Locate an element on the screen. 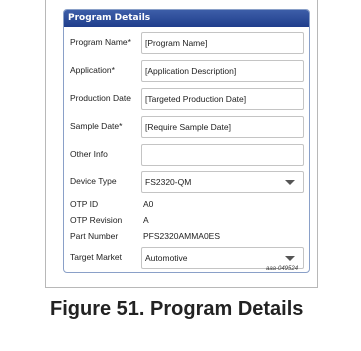 This screenshot has width=361, height=351. program-name-input: [Program Name] is located at coordinates (222, 43).